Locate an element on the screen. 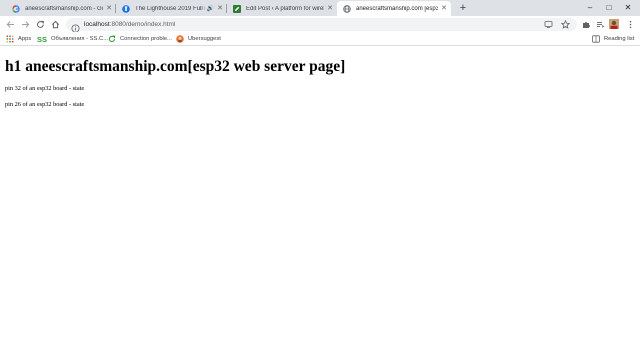  tab-aneescraftsmanship-google: aneescraftsmanship.com - Goog ✕ is located at coordinates (61, 8).